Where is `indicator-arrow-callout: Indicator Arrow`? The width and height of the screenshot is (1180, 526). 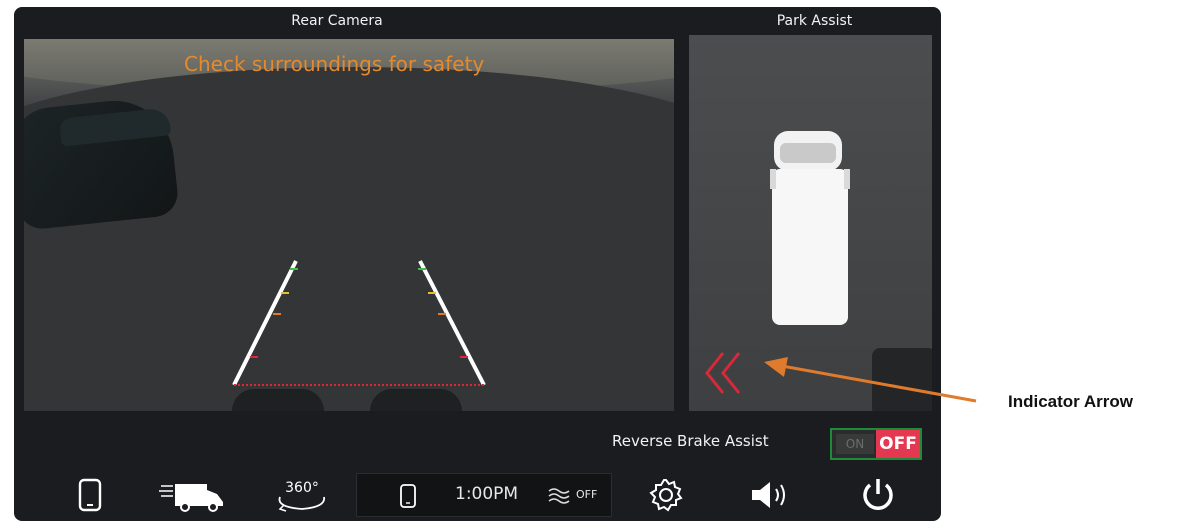 indicator-arrow-callout: Indicator Arrow is located at coordinates (1070, 401).